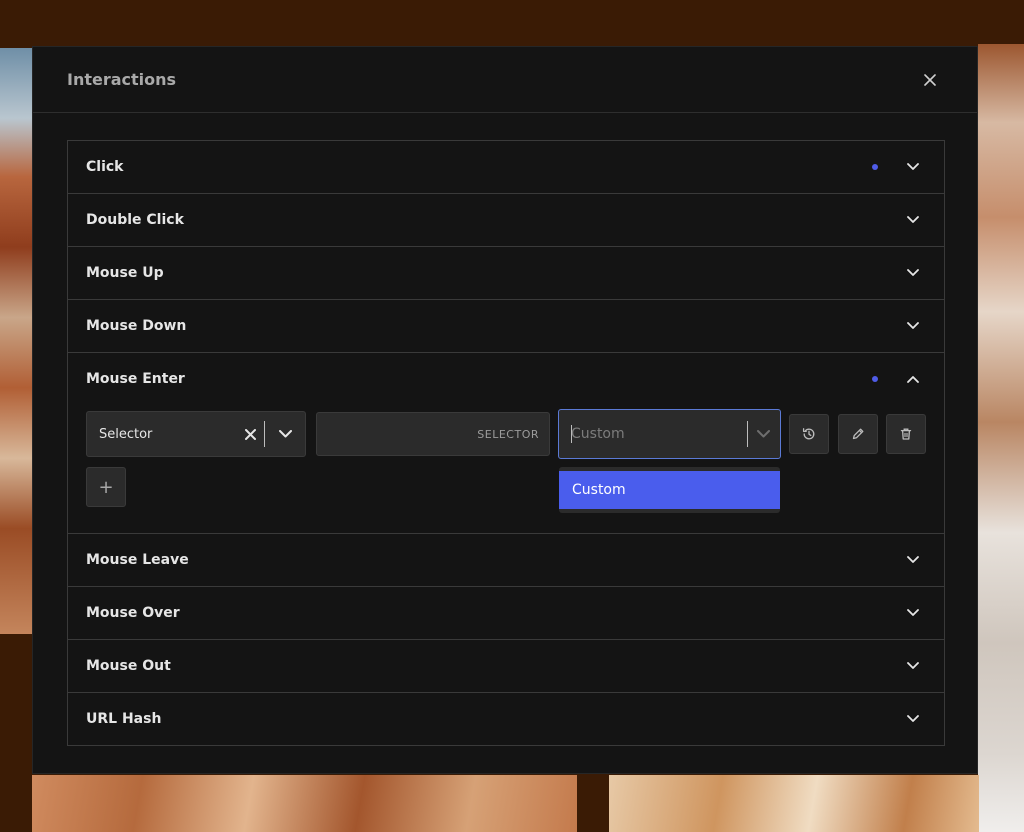 This screenshot has width=1024, height=832. I want to click on accordion-item-mouse-down: Mouse Down, so click(506, 326).